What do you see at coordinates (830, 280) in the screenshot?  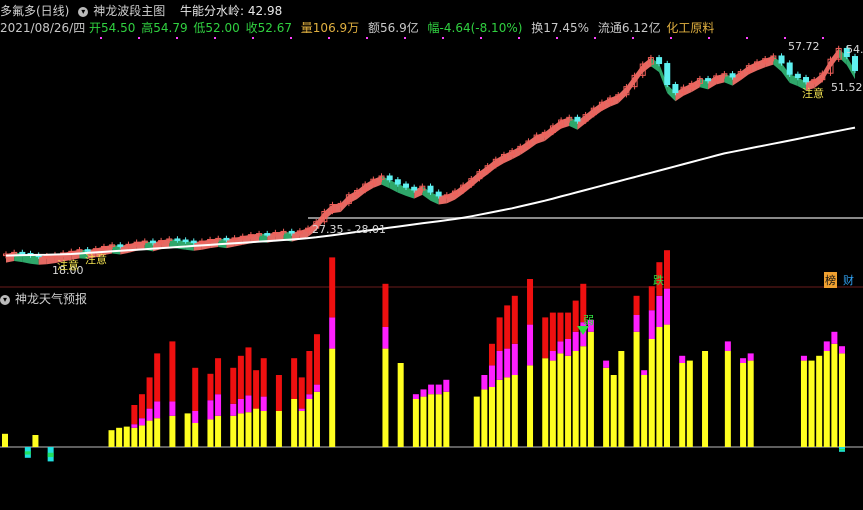 I see `label-hot: 榜` at bounding box center [830, 280].